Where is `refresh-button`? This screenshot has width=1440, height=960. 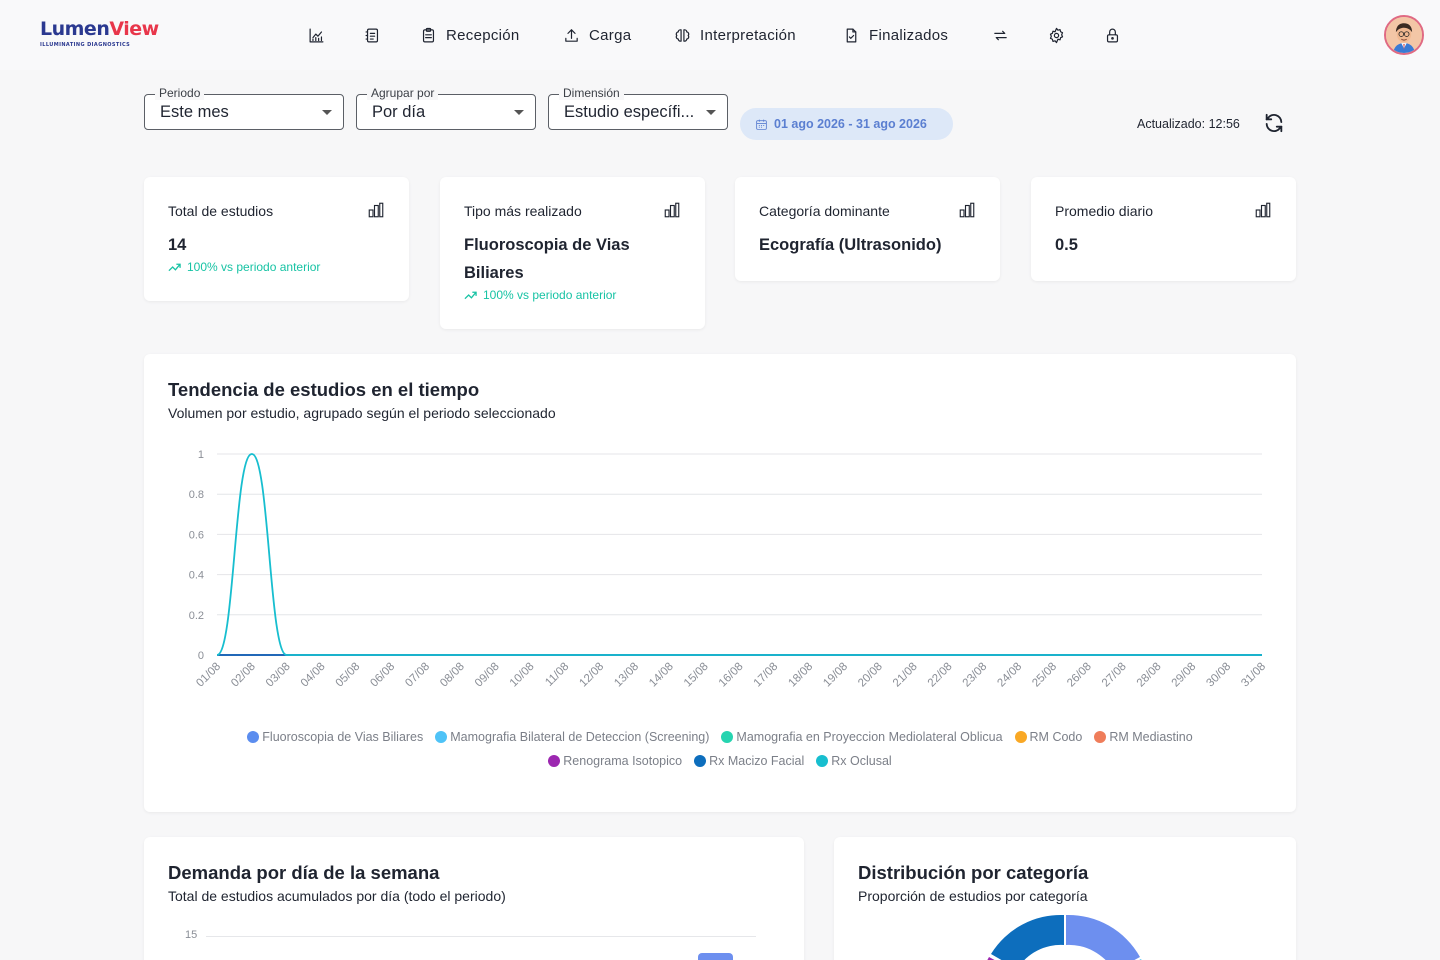
refresh-button is located at coordinates (1274, 123).